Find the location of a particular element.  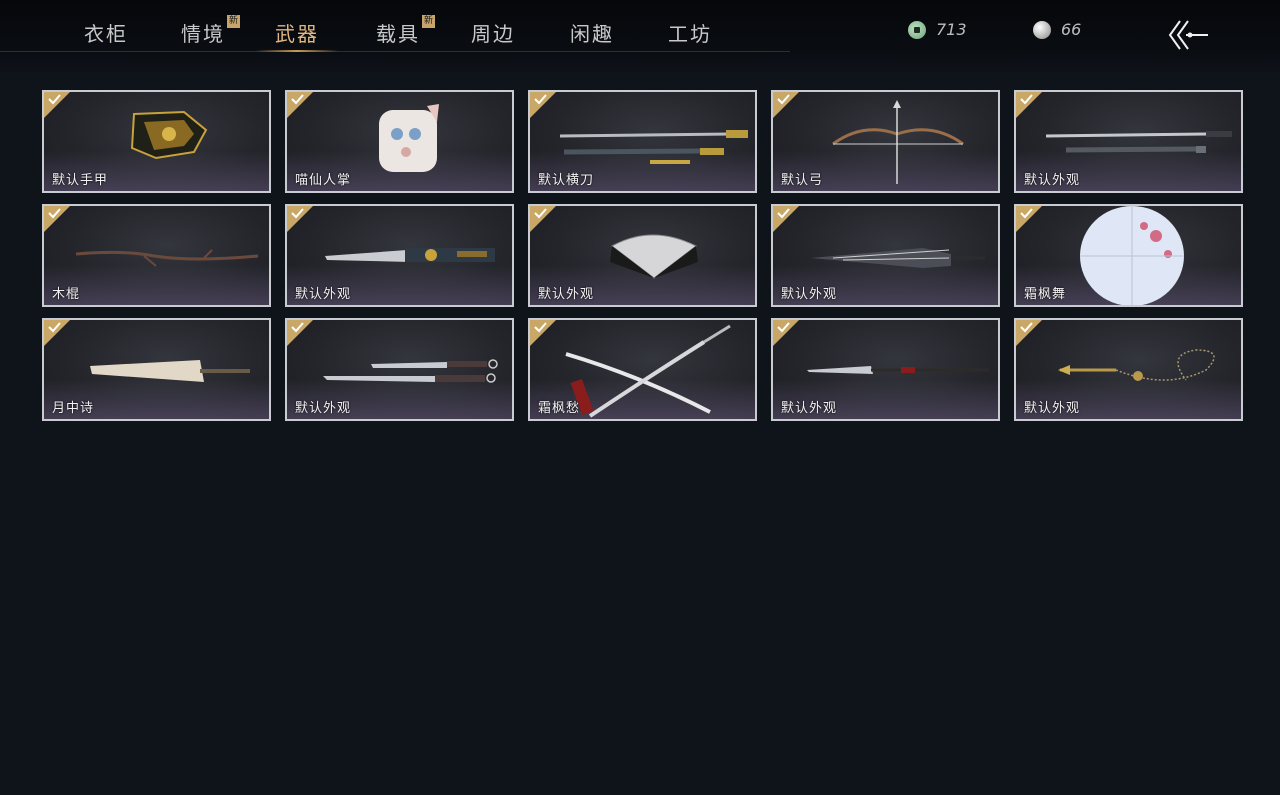

weapon-card: 月中诗 is located at coordinates (156, 369).